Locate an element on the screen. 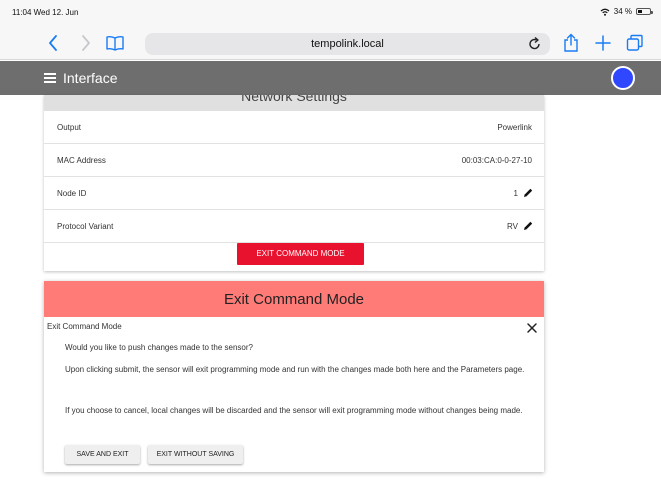 The width and height of the screenshot is (661, 485). setting-value: 00:03:CA:0-0-27-10 is located at coordinates (496, 160).